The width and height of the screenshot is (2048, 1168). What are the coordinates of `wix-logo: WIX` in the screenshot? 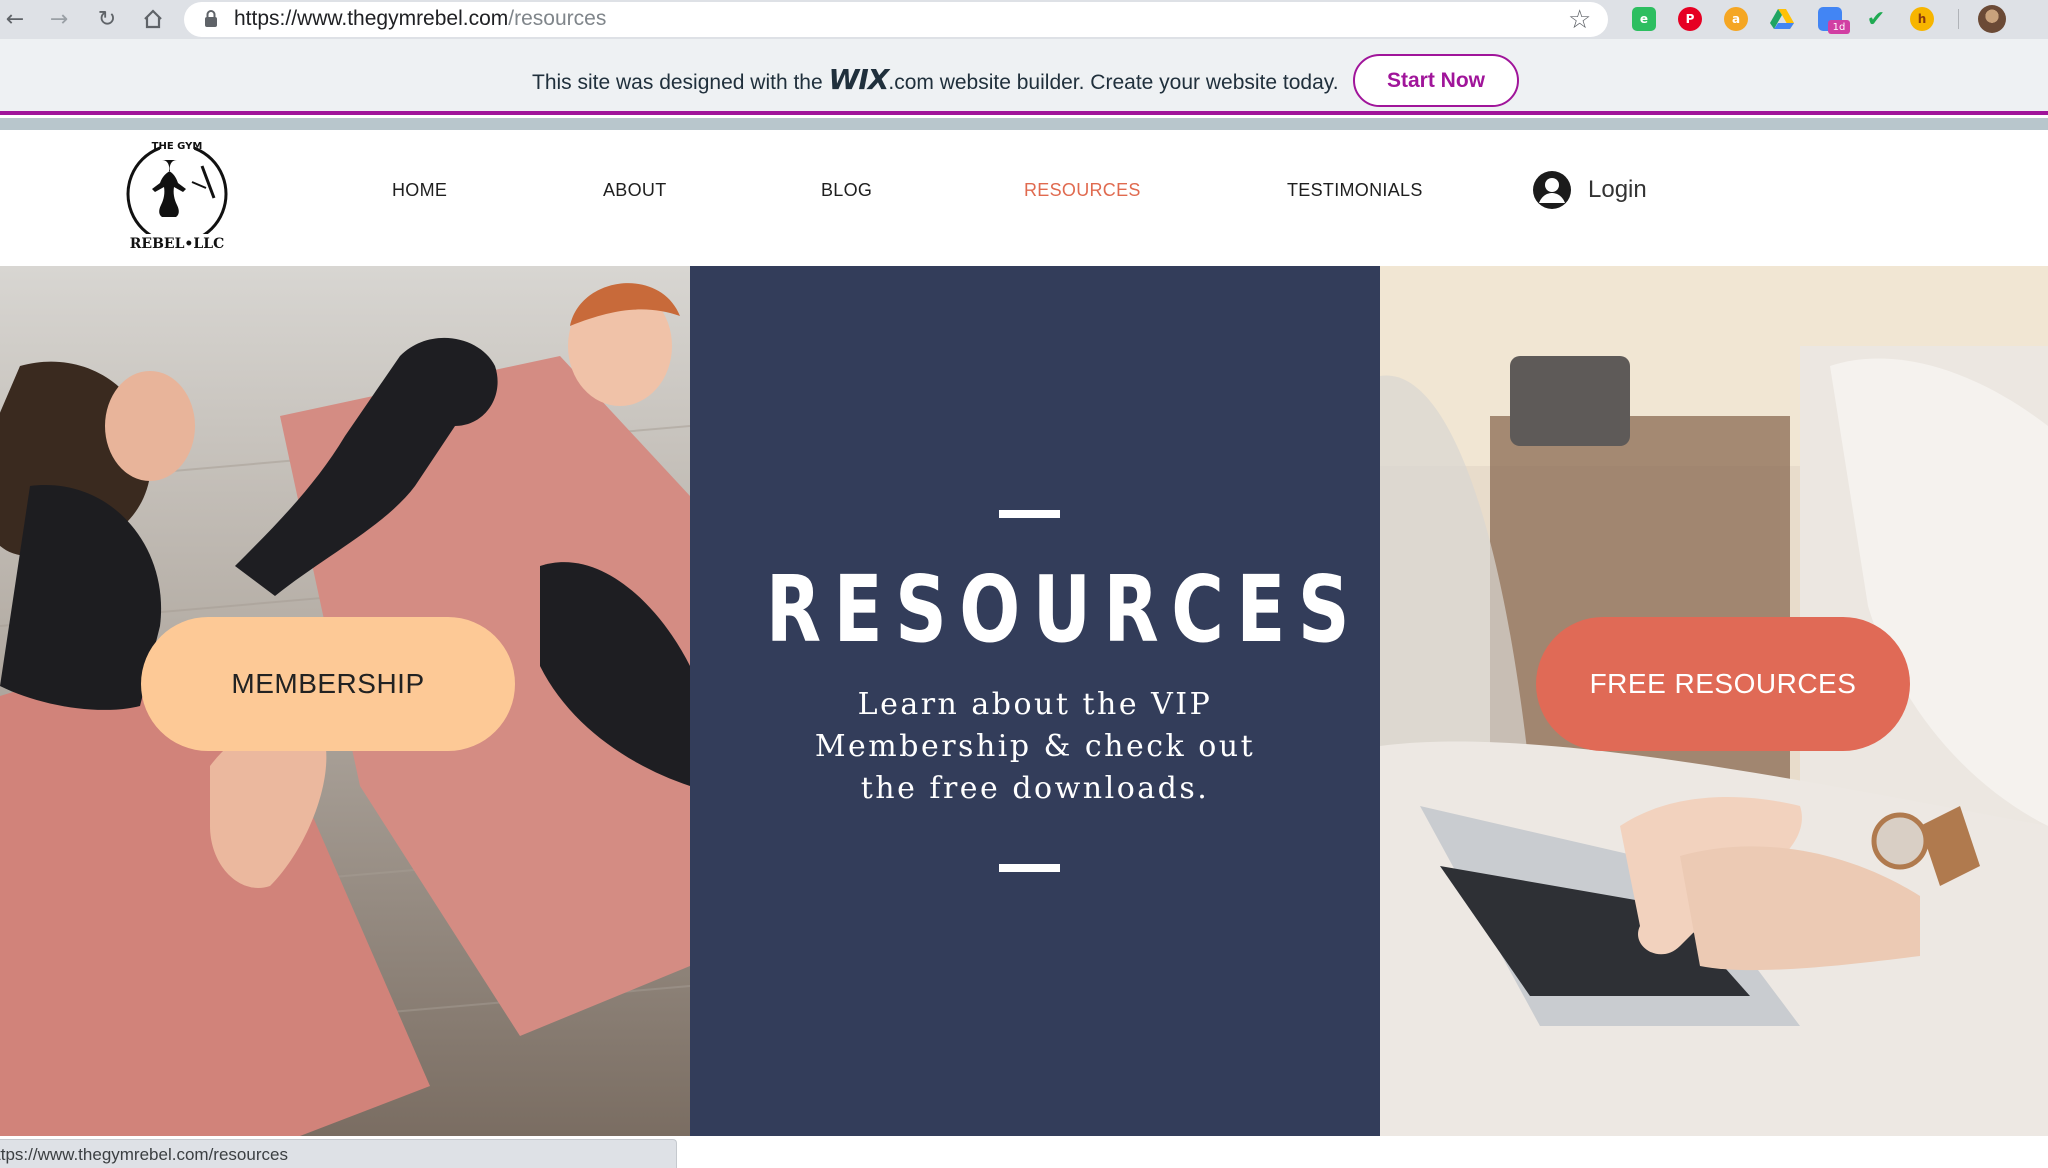 It's located at (858, 79).